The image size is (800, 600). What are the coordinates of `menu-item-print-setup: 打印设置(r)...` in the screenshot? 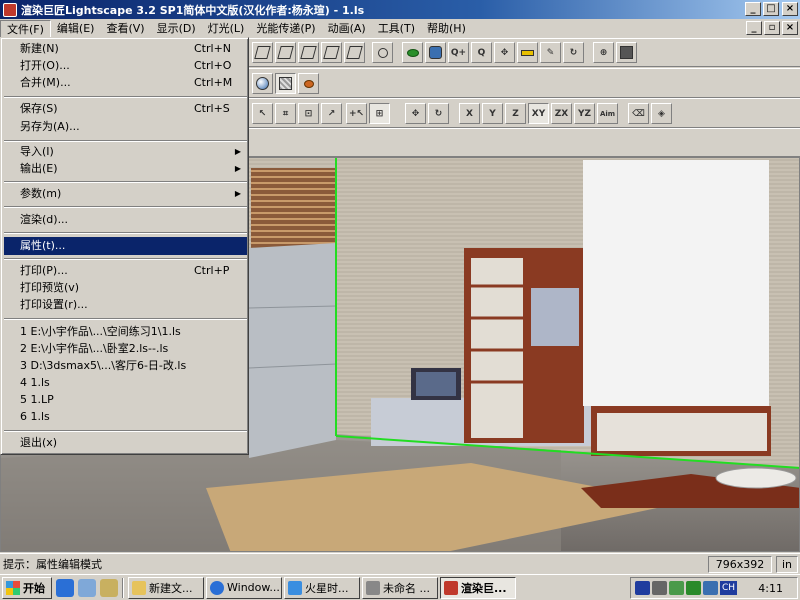 It's located at (125, 305).